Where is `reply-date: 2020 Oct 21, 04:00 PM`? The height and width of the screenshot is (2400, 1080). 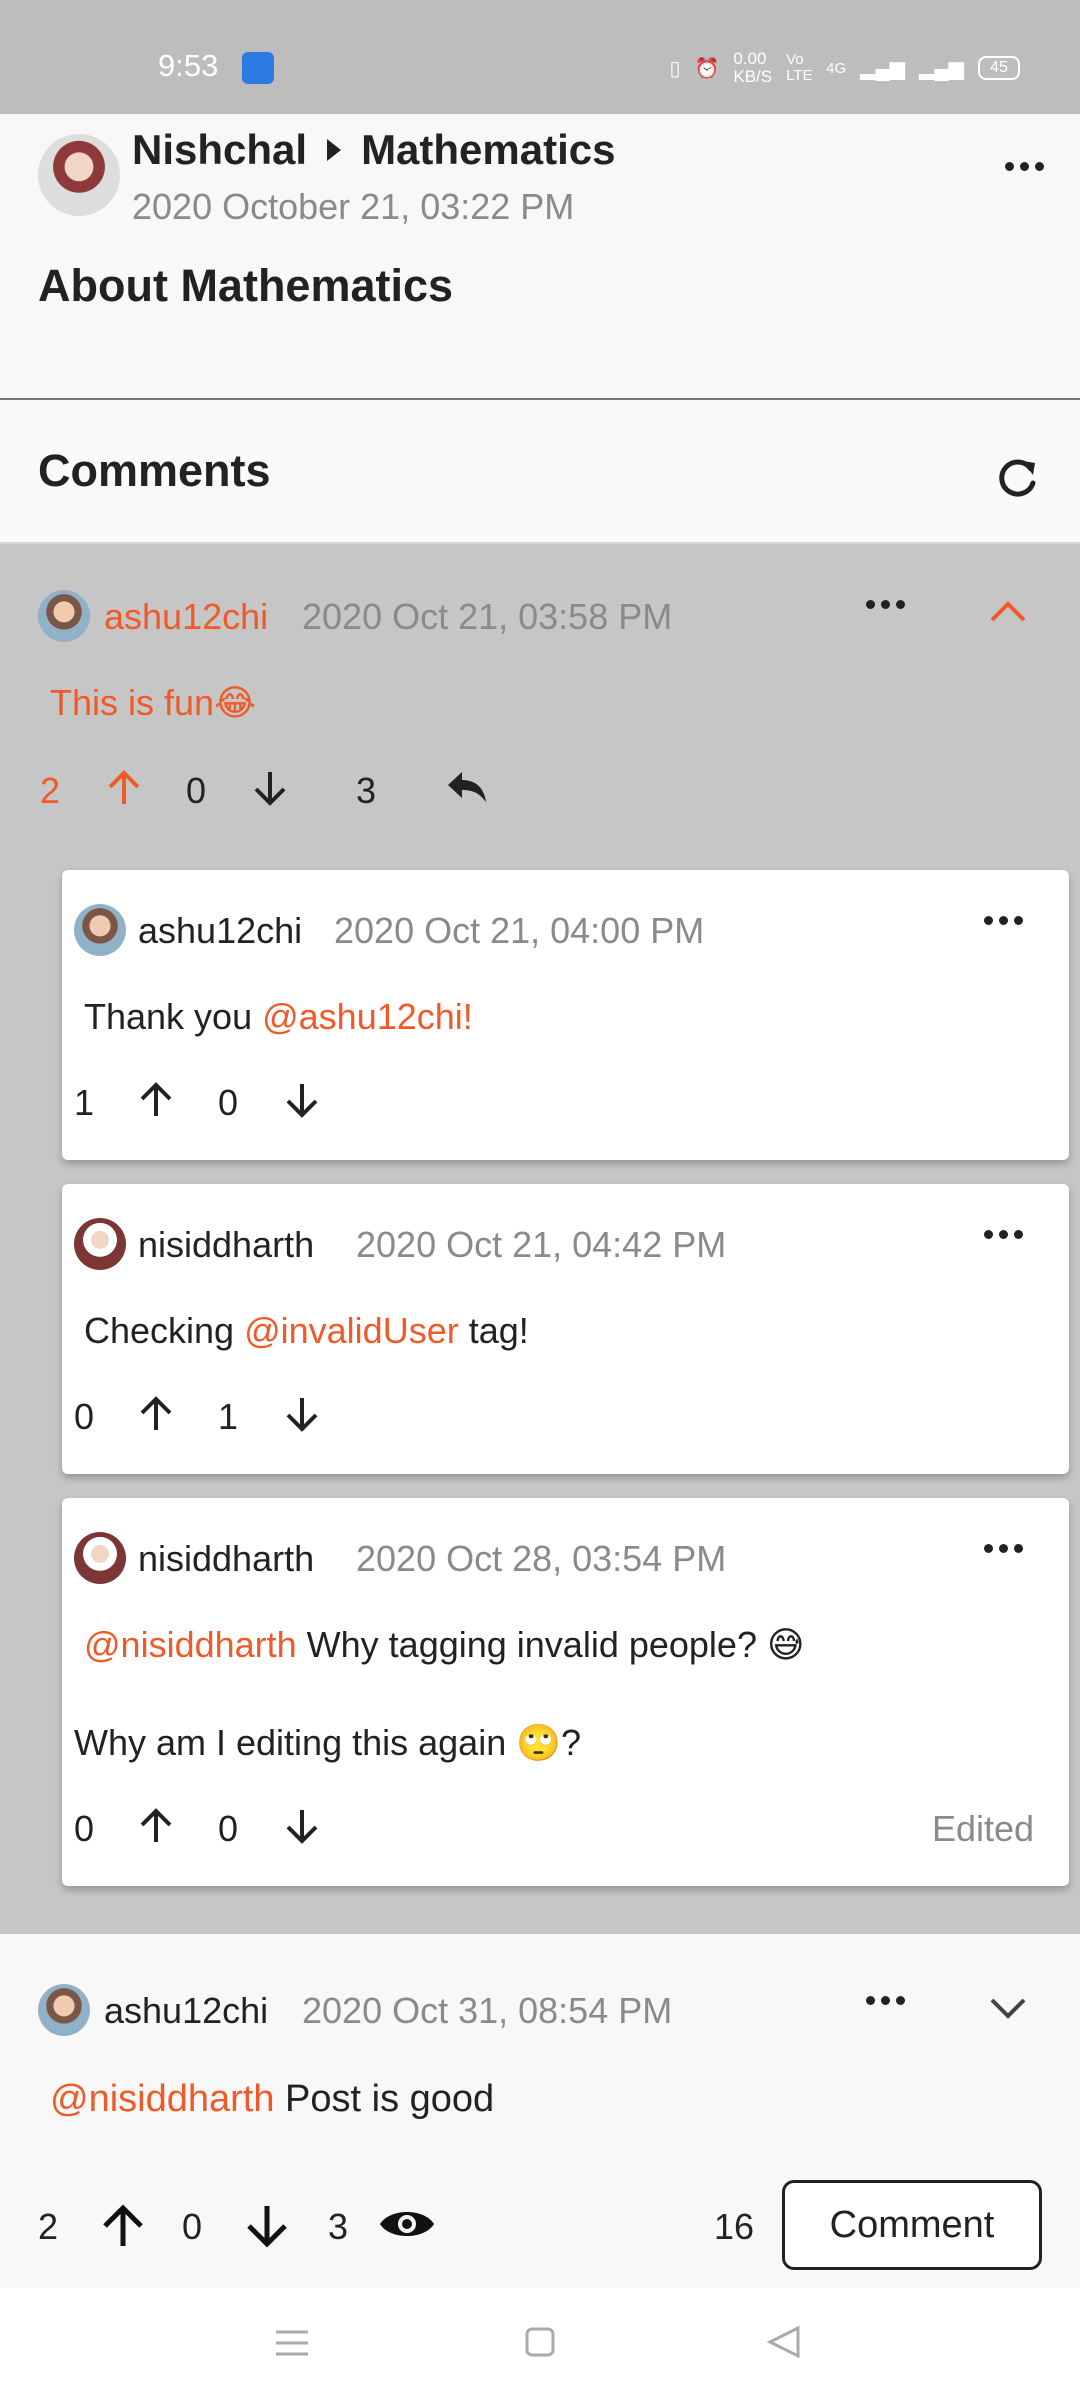
reply-date: 2020 Oct 21, 04:00 PM is located at coordinates (519, 930).